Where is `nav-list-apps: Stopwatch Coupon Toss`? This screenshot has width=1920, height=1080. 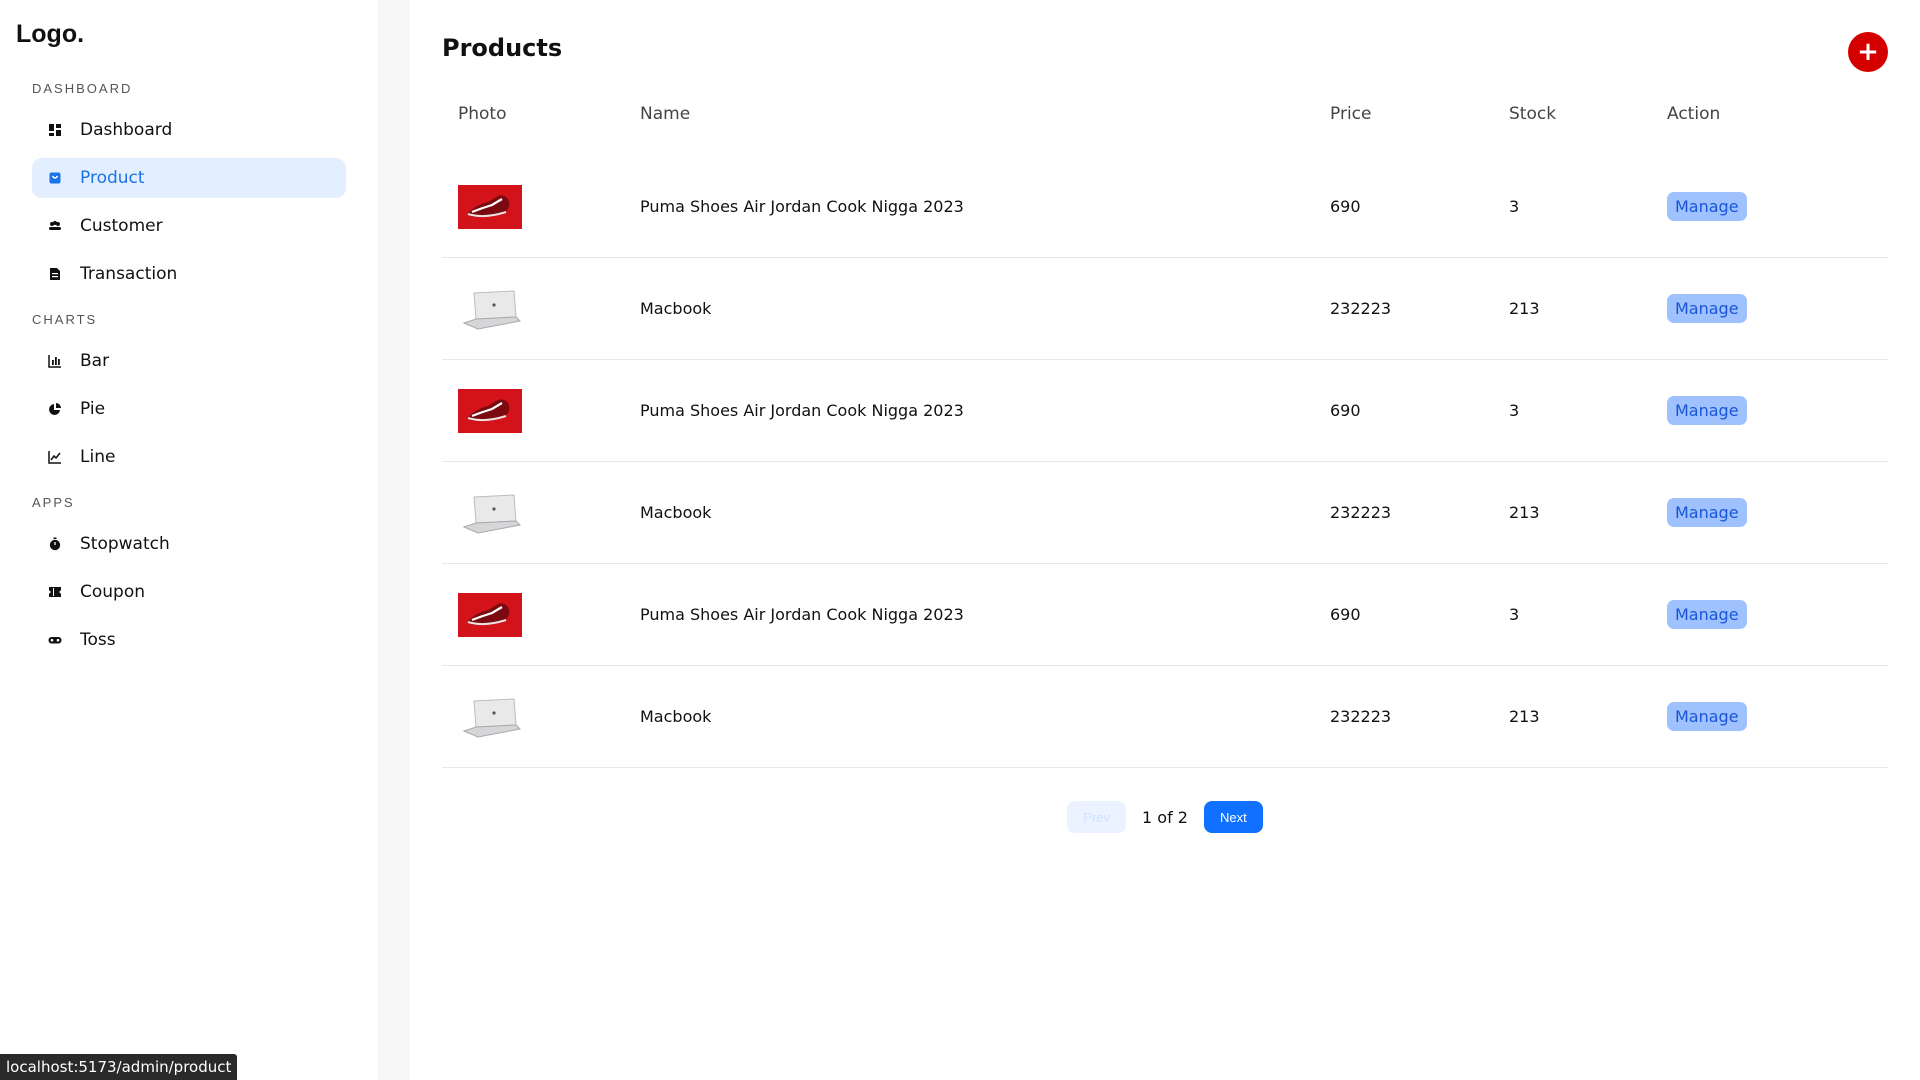 nav-list-apps: Stopwatch Coupon Toss is located at coordinates (189, 592).